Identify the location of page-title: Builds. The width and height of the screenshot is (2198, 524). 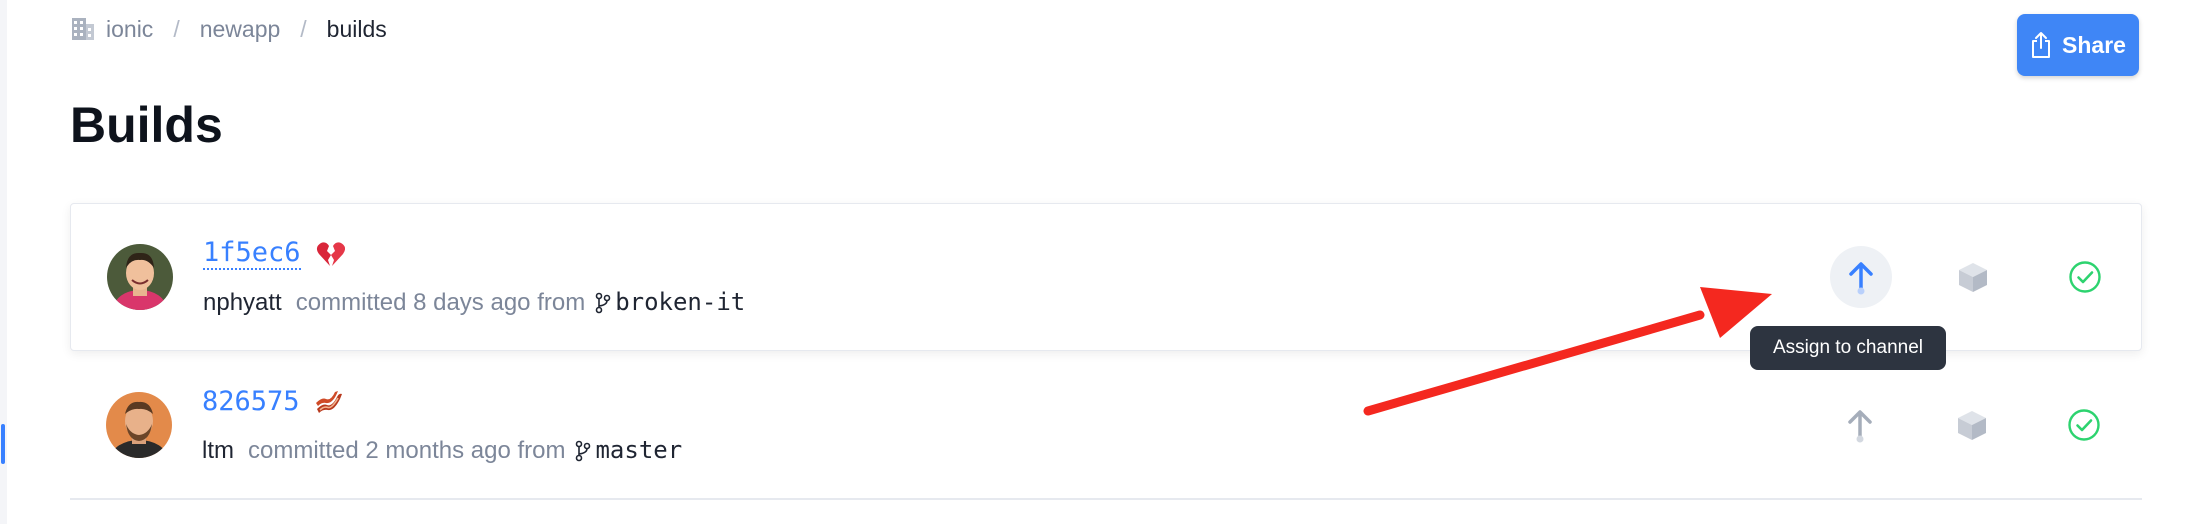
(146, 125).